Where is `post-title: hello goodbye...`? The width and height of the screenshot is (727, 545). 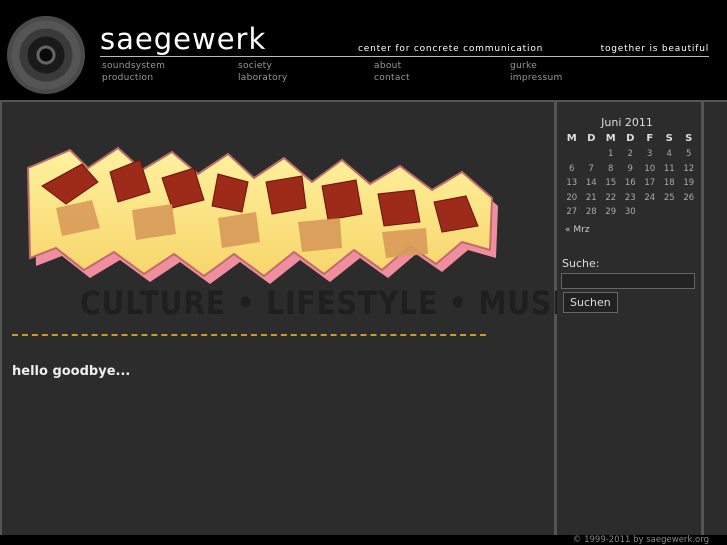
post-title: hello goodbye... is located at coordinates (71, 371).